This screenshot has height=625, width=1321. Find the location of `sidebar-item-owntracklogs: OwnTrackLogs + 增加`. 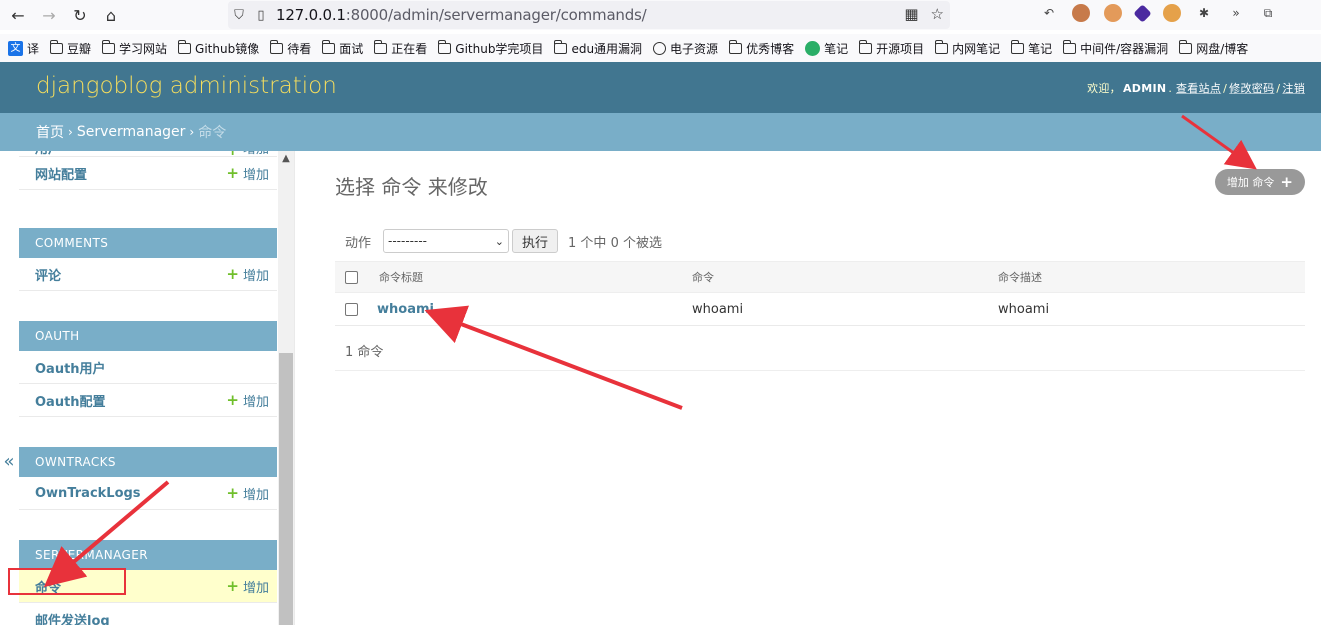

sidebar-item-owntracklogs: OwnTrackLogs + 增加 is located at coordinates (148, 493).